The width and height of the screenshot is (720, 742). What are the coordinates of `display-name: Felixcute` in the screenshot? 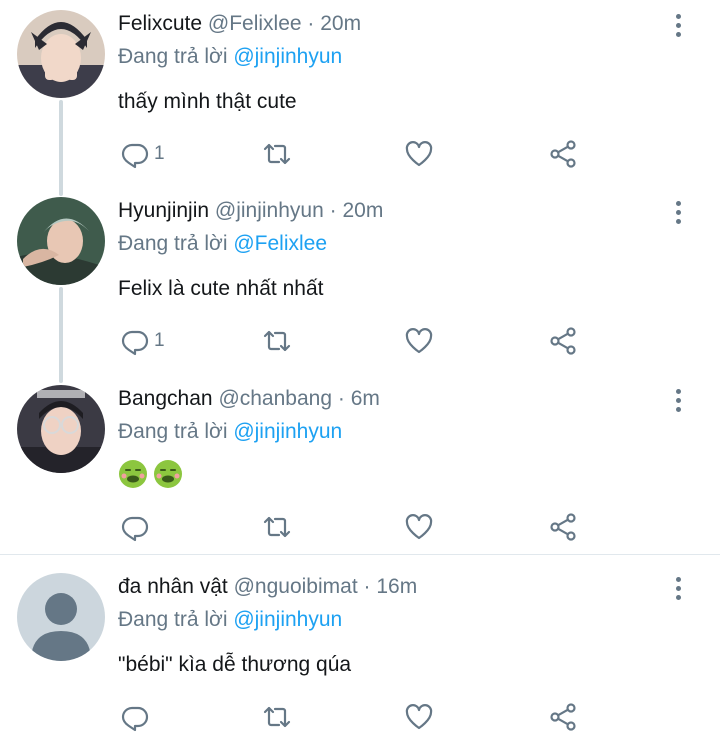 It's located at (160, 23).